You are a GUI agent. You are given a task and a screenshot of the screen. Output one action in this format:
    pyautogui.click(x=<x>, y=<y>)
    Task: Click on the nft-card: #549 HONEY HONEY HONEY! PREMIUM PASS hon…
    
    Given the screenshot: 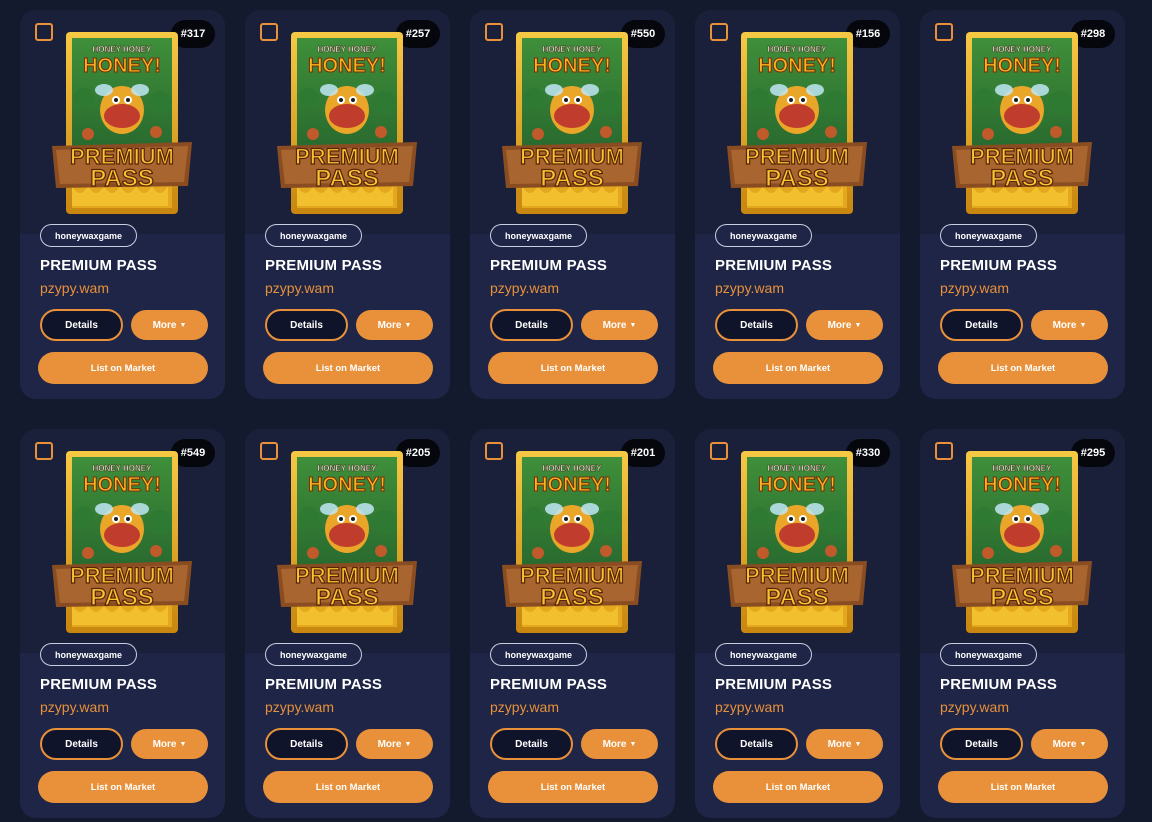 What is the action you would take?
    pyautogui.click(x=122, y=623)
    